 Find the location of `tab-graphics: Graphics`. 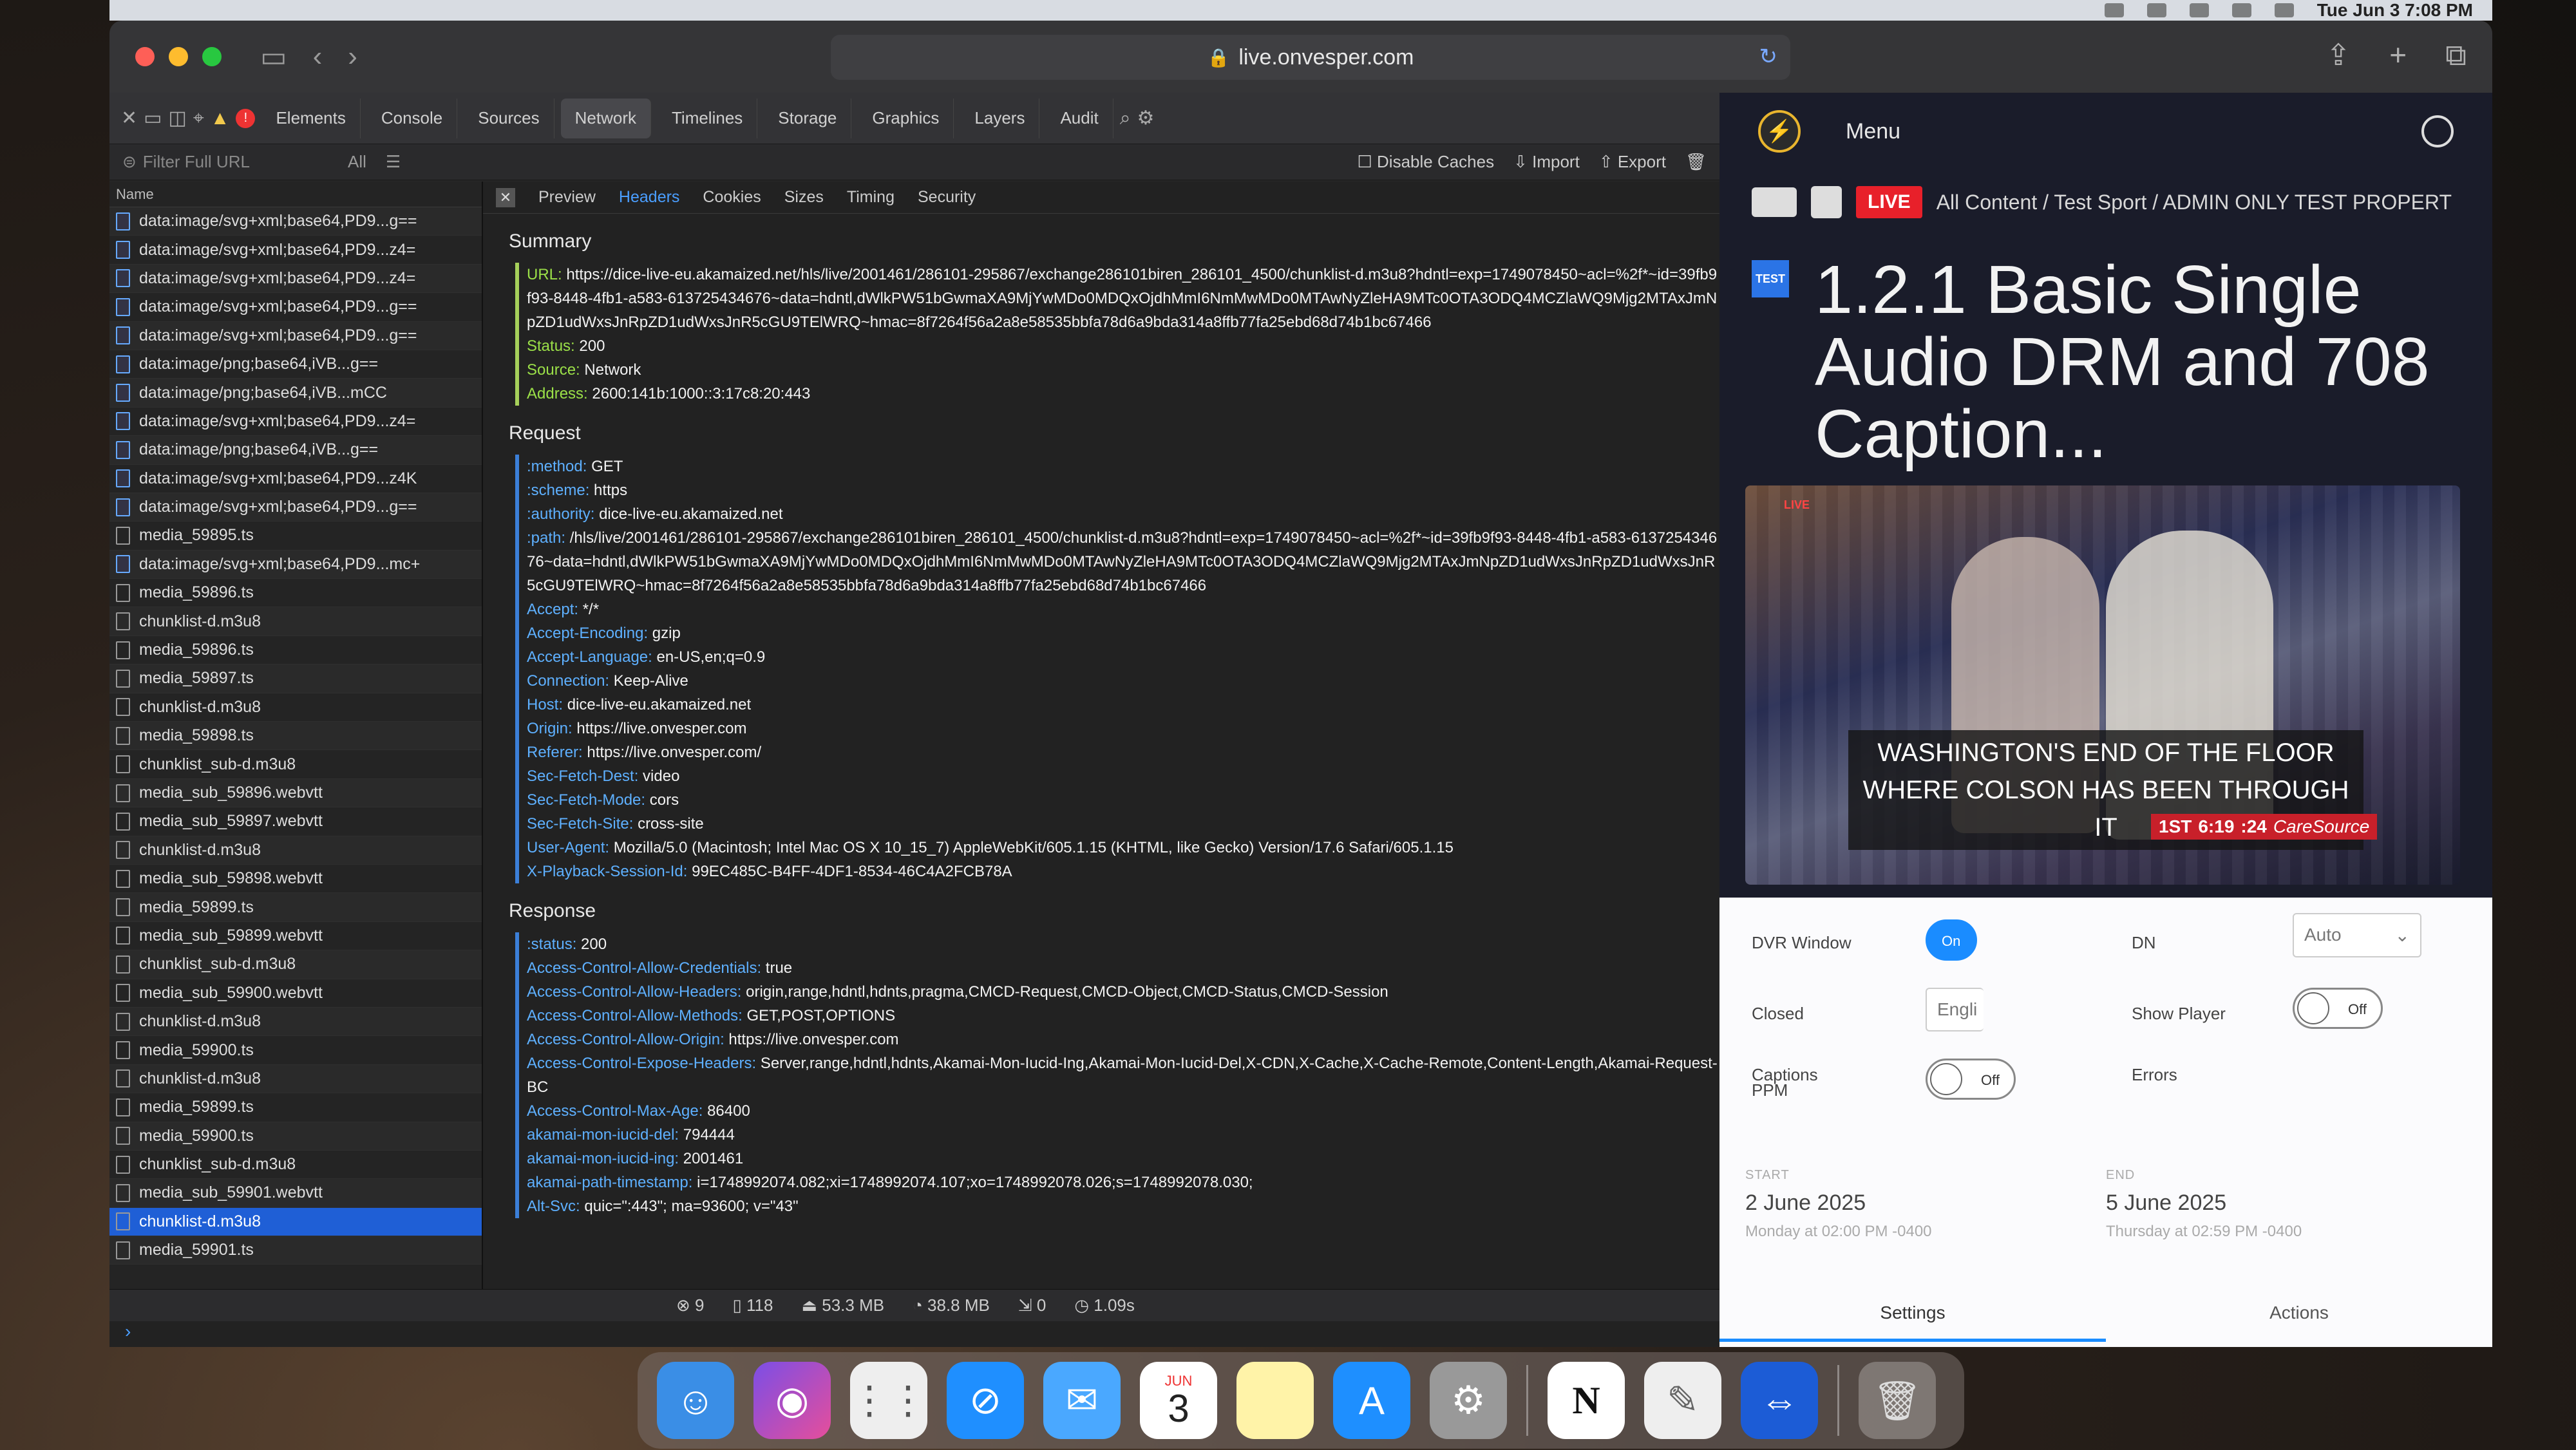

tab-graphics: Graphics is located at coordinates (906, 118).